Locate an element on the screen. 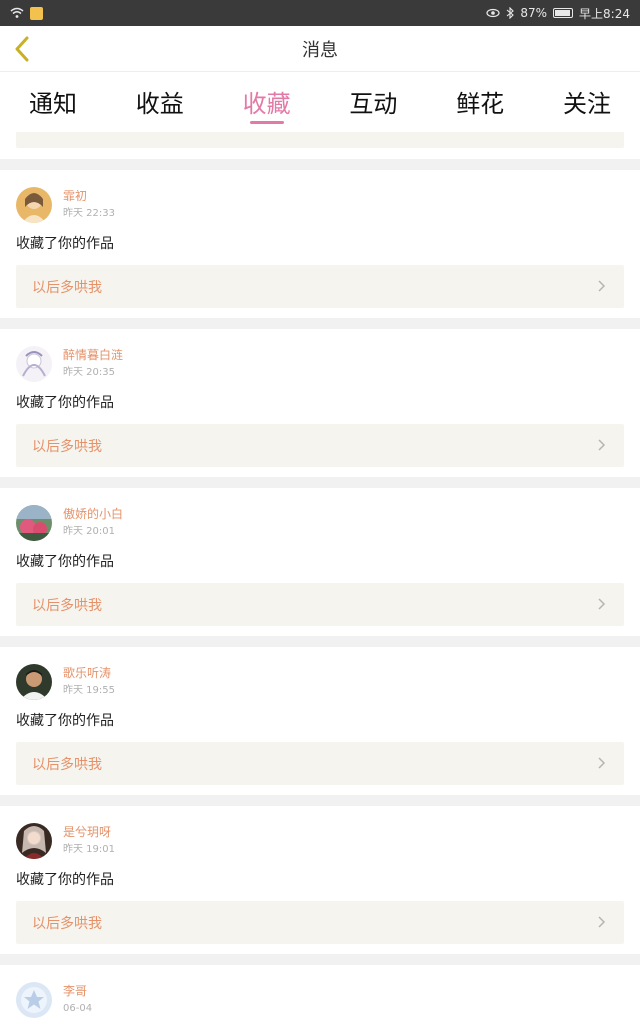 This screenshot has width=640, height=1024. category-tabs: 通知 收益 收藏 互动 鲜花 关注 is located at coordinates (320, 102).